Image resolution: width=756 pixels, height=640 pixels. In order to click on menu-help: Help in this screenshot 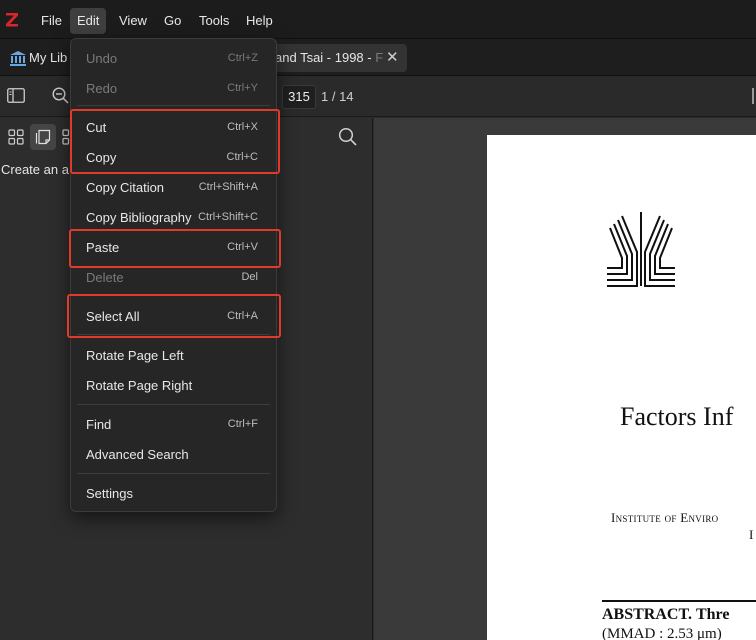, I will do `click(259, 21)`.